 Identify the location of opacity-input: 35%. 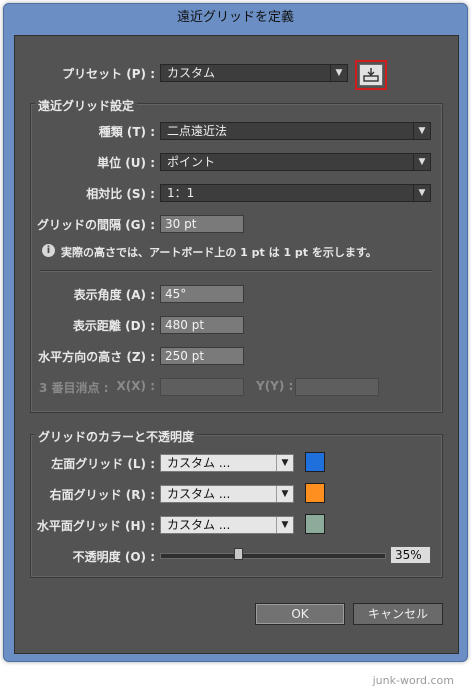
(410, 555).